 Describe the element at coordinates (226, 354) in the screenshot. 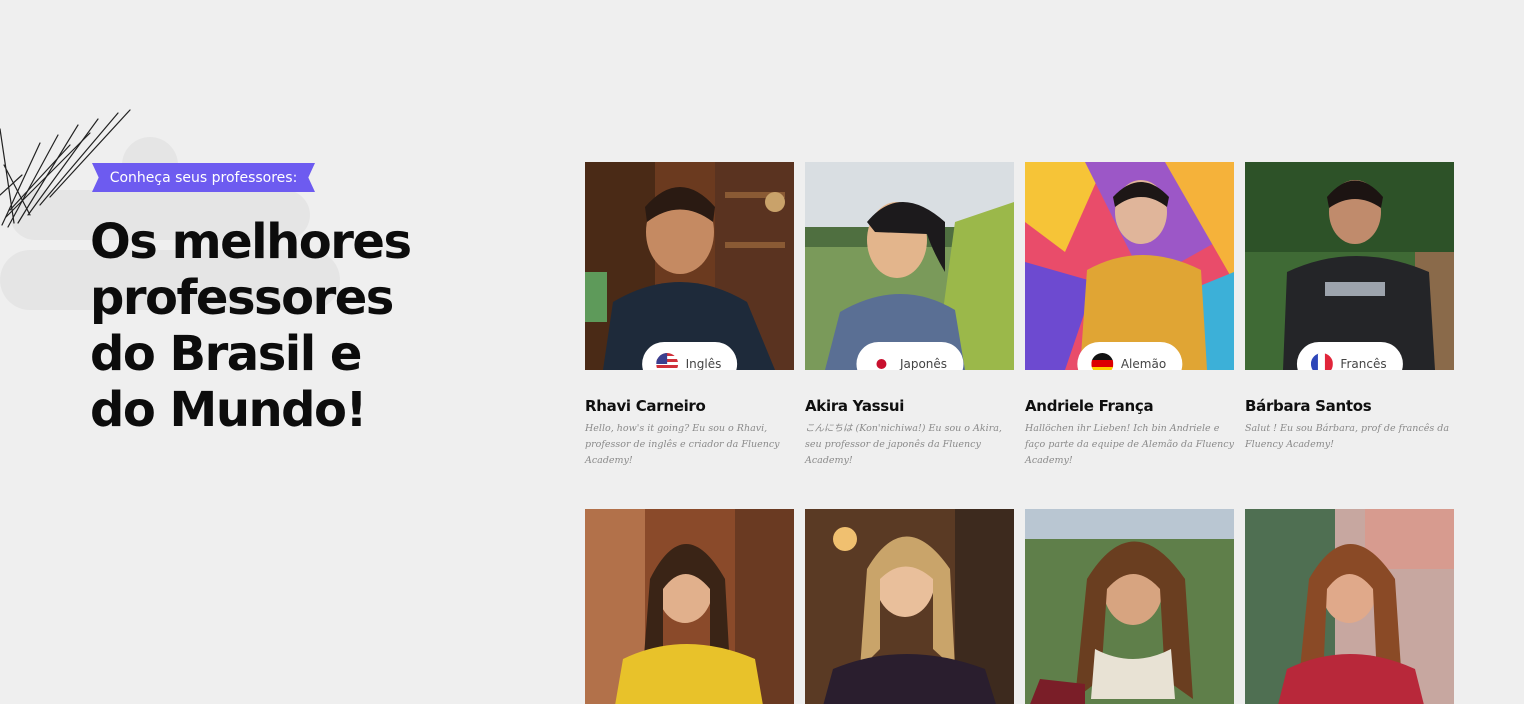

I see `headline-line-3: do Brasil e` at that location.